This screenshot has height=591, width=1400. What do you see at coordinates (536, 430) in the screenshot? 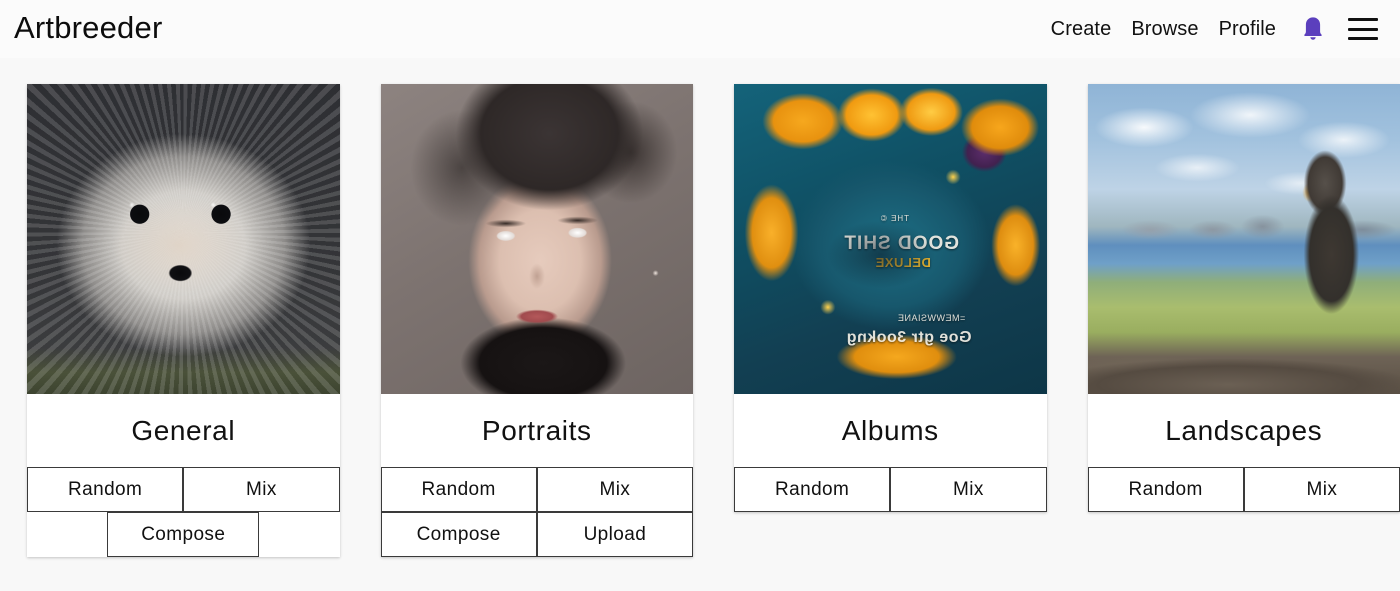
I see `card-title-portraits: Portraits` at bounding box center [536, 430].